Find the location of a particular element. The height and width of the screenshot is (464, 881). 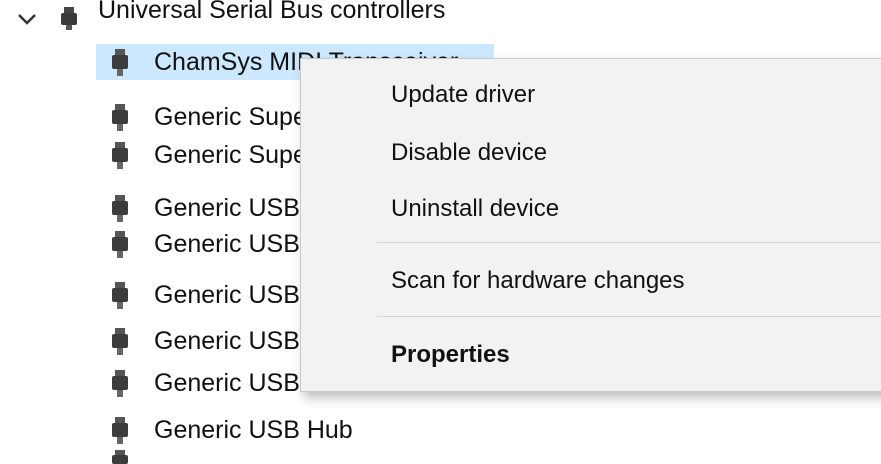

device-row: Generic USB Hub is located at coordinates (296, 430).